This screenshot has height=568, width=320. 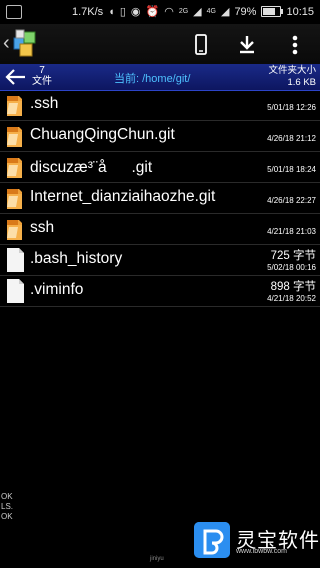 I want to click on file-date: 5/01/18 18:24, so click(x=291, y=169).